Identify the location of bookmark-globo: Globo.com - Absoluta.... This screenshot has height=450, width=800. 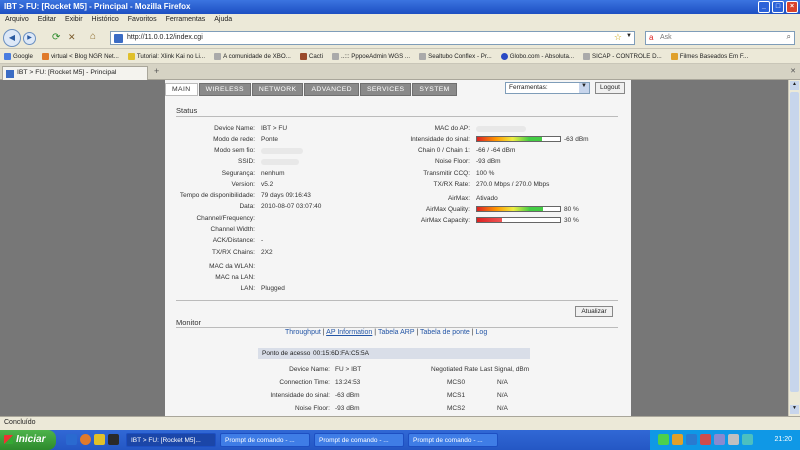
(537, 56).